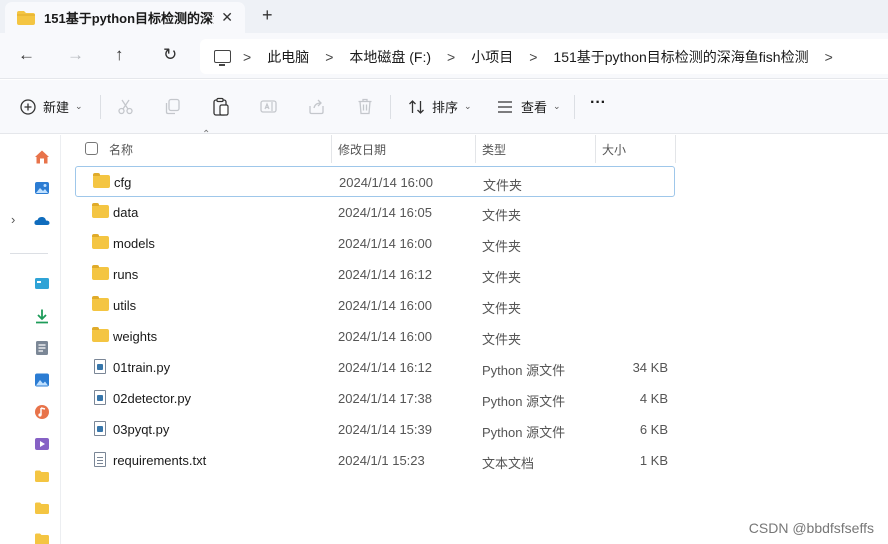 The image size is (888, 544). What do you see at coordinates (267, 15) in the screenshot?
I see `new-tab-button: +` at bounding box center [267, 15].